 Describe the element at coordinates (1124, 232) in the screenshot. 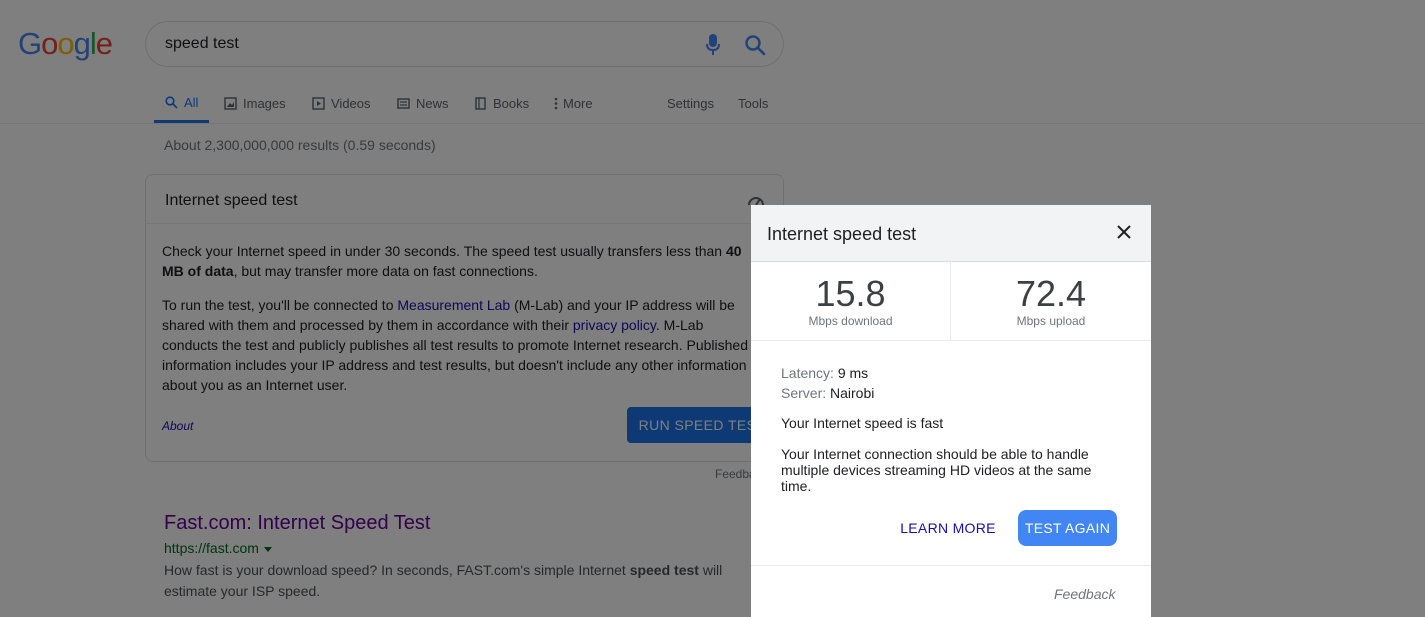

I see `close-icon` at that location.